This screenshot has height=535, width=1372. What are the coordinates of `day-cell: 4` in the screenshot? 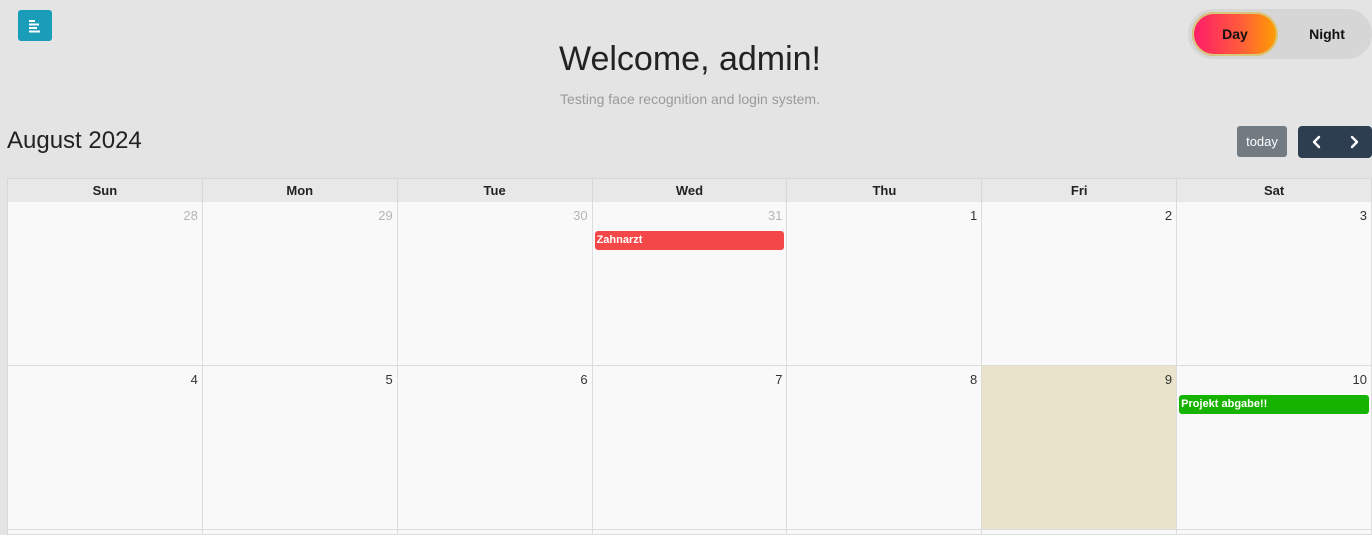 It's located at (105, 448).